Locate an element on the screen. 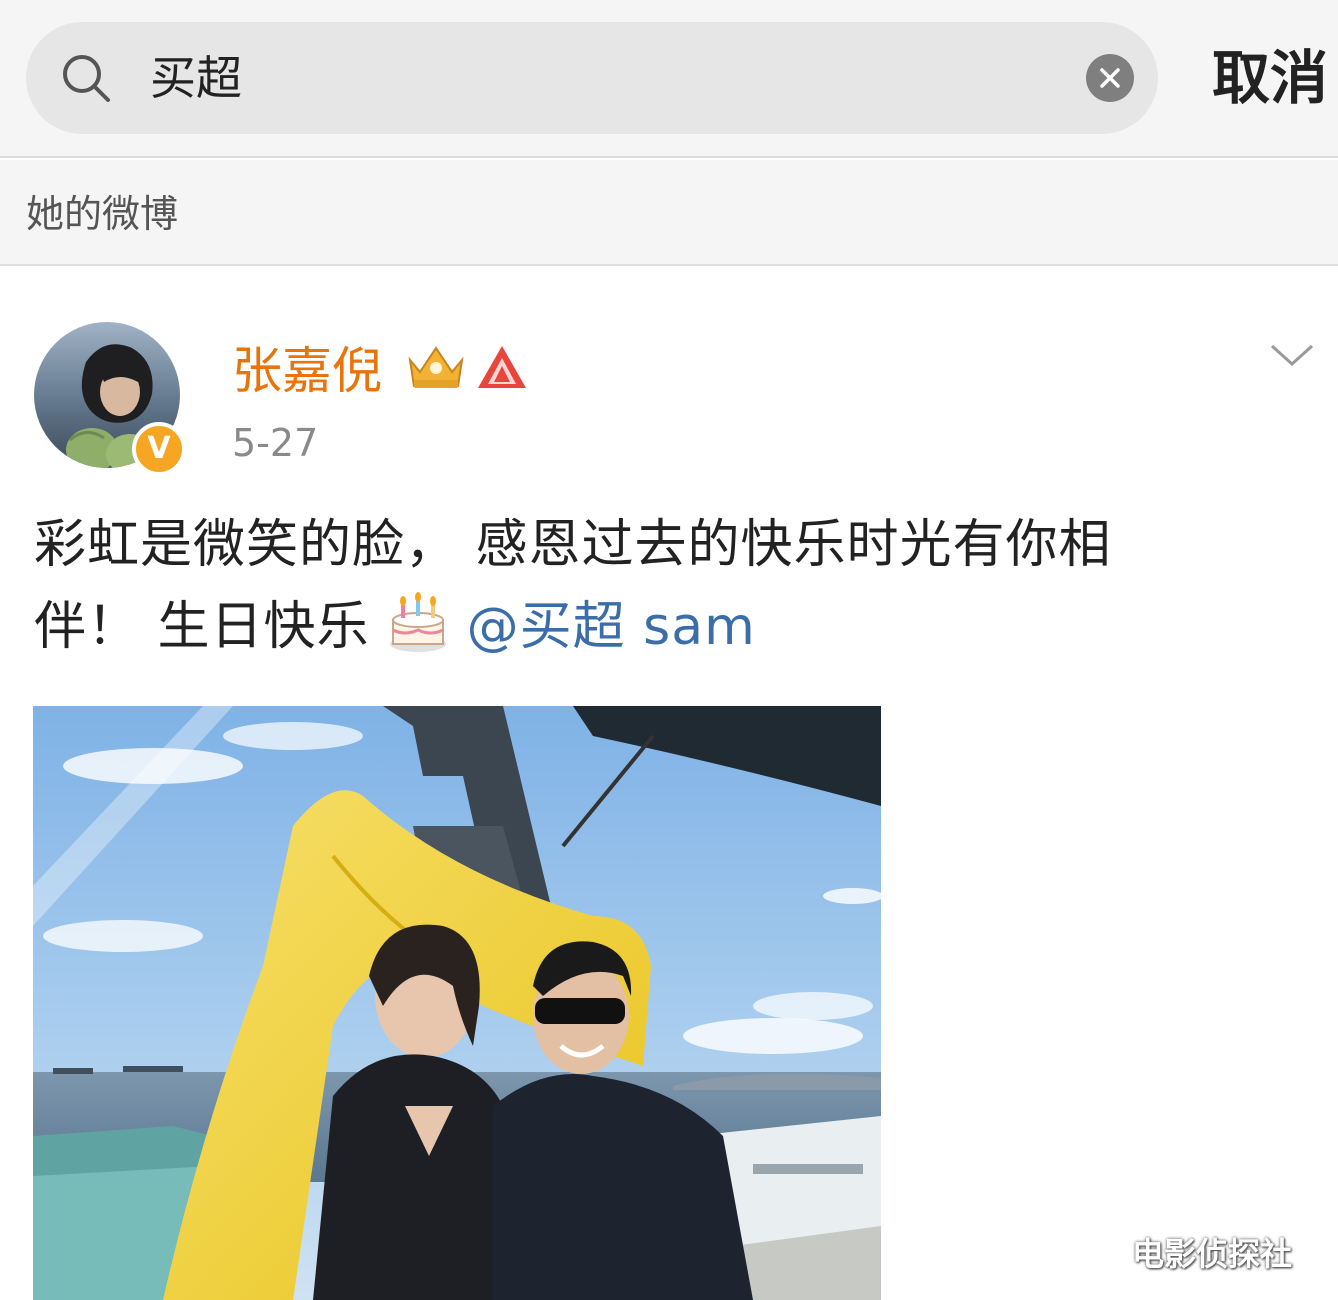 The height and width of the screenshot is (1300, 1338). search-input: 买超 is located at coordinates (196, 78).